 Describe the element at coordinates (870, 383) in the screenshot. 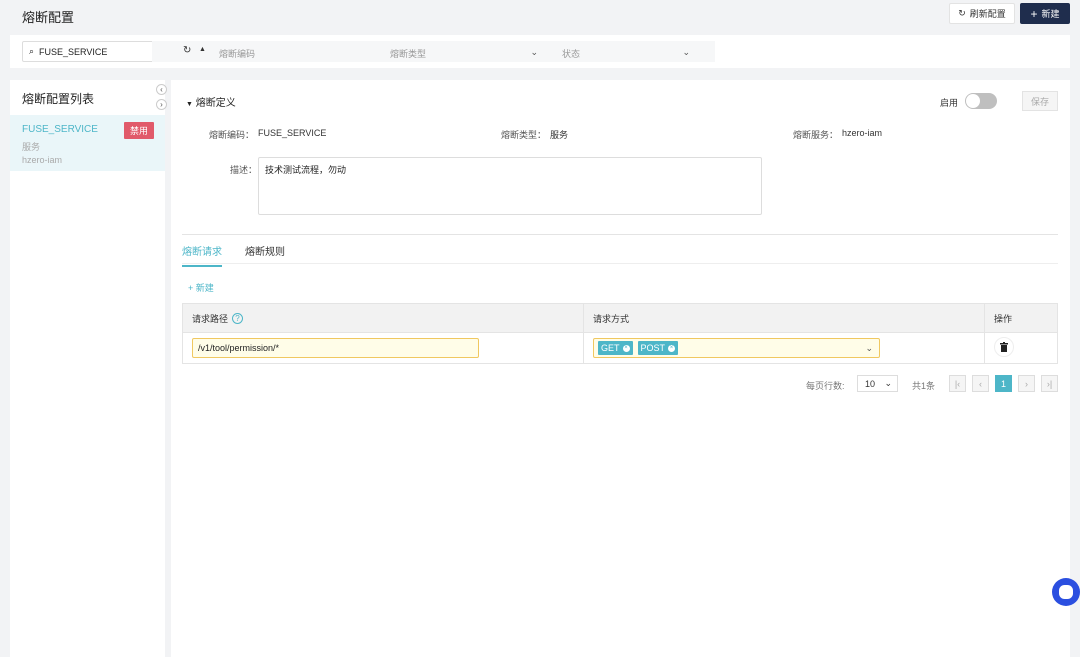

I see `page-size-value: 10` at that location.